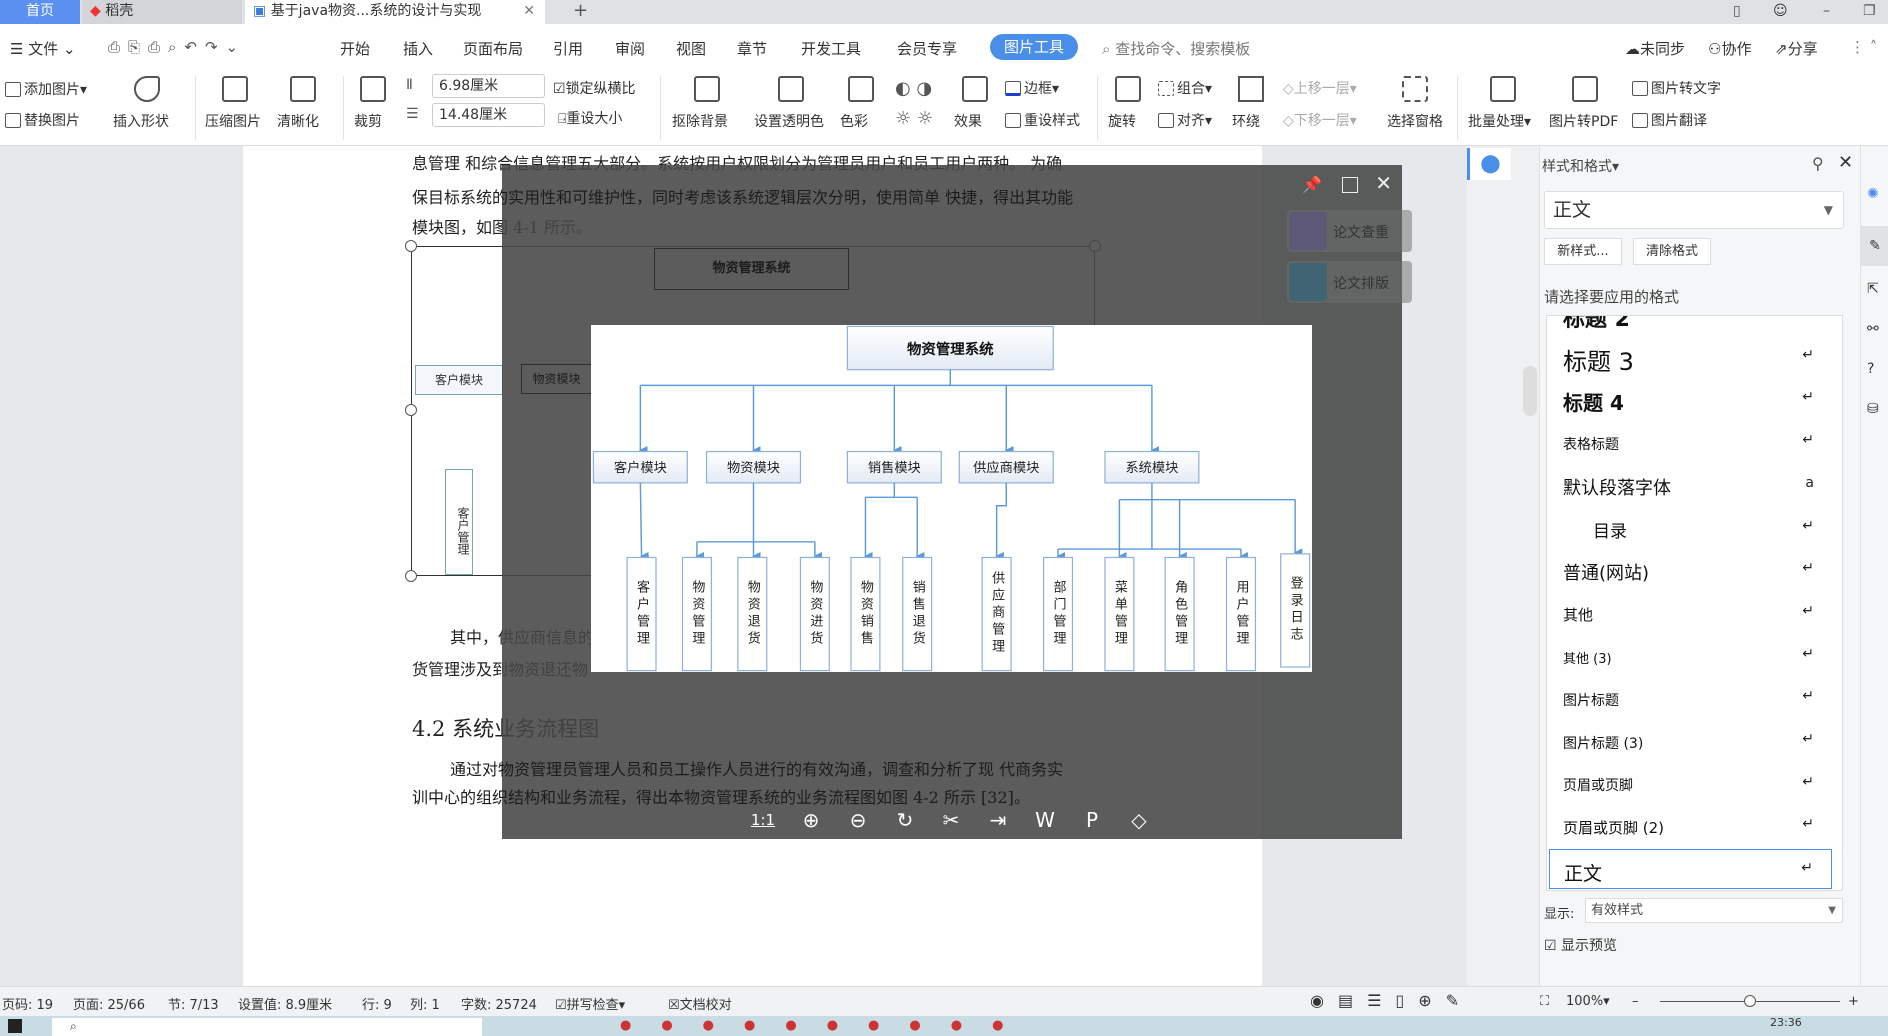  Describe the element at coordinates (1690, 784) in the screenshot. I see `style-item: 页眉或页脚 ↵` at that location.